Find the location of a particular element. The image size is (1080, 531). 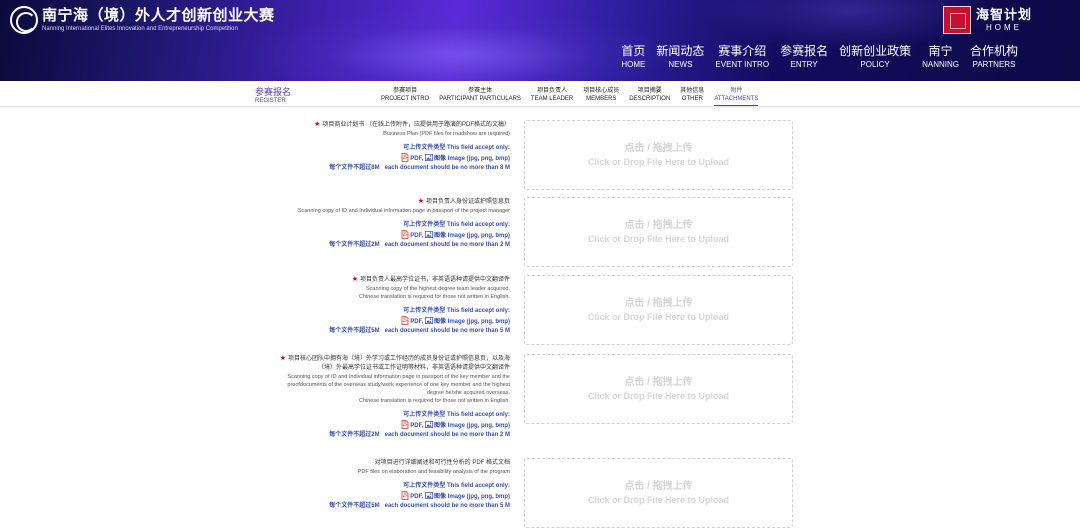

tab-label-en: OTHER is located at coordinates (692, 99).